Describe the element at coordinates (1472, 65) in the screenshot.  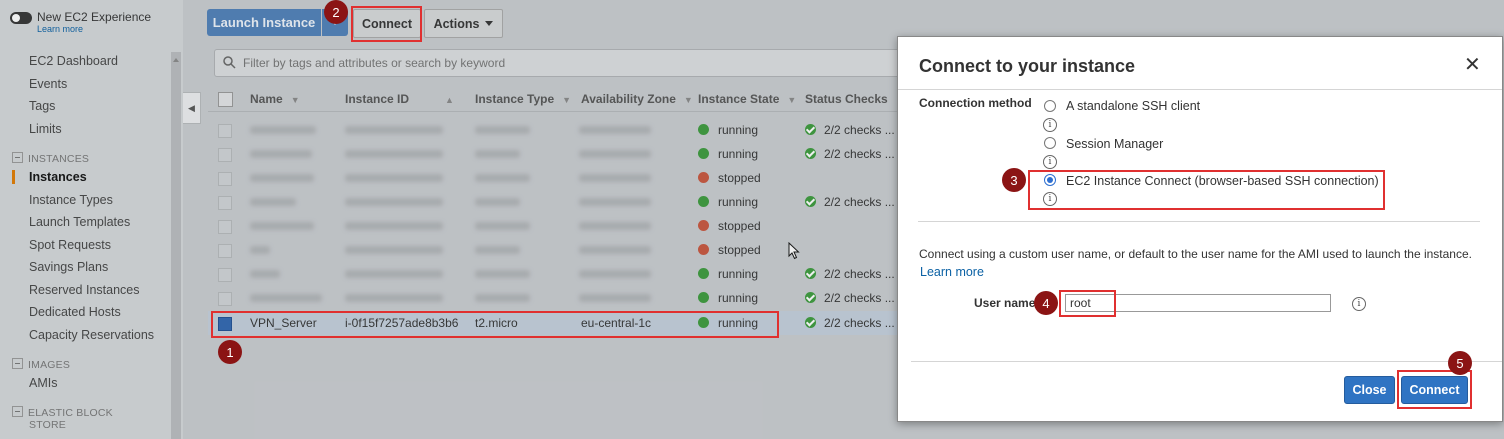
I see `close-icon: ✕` at that location.